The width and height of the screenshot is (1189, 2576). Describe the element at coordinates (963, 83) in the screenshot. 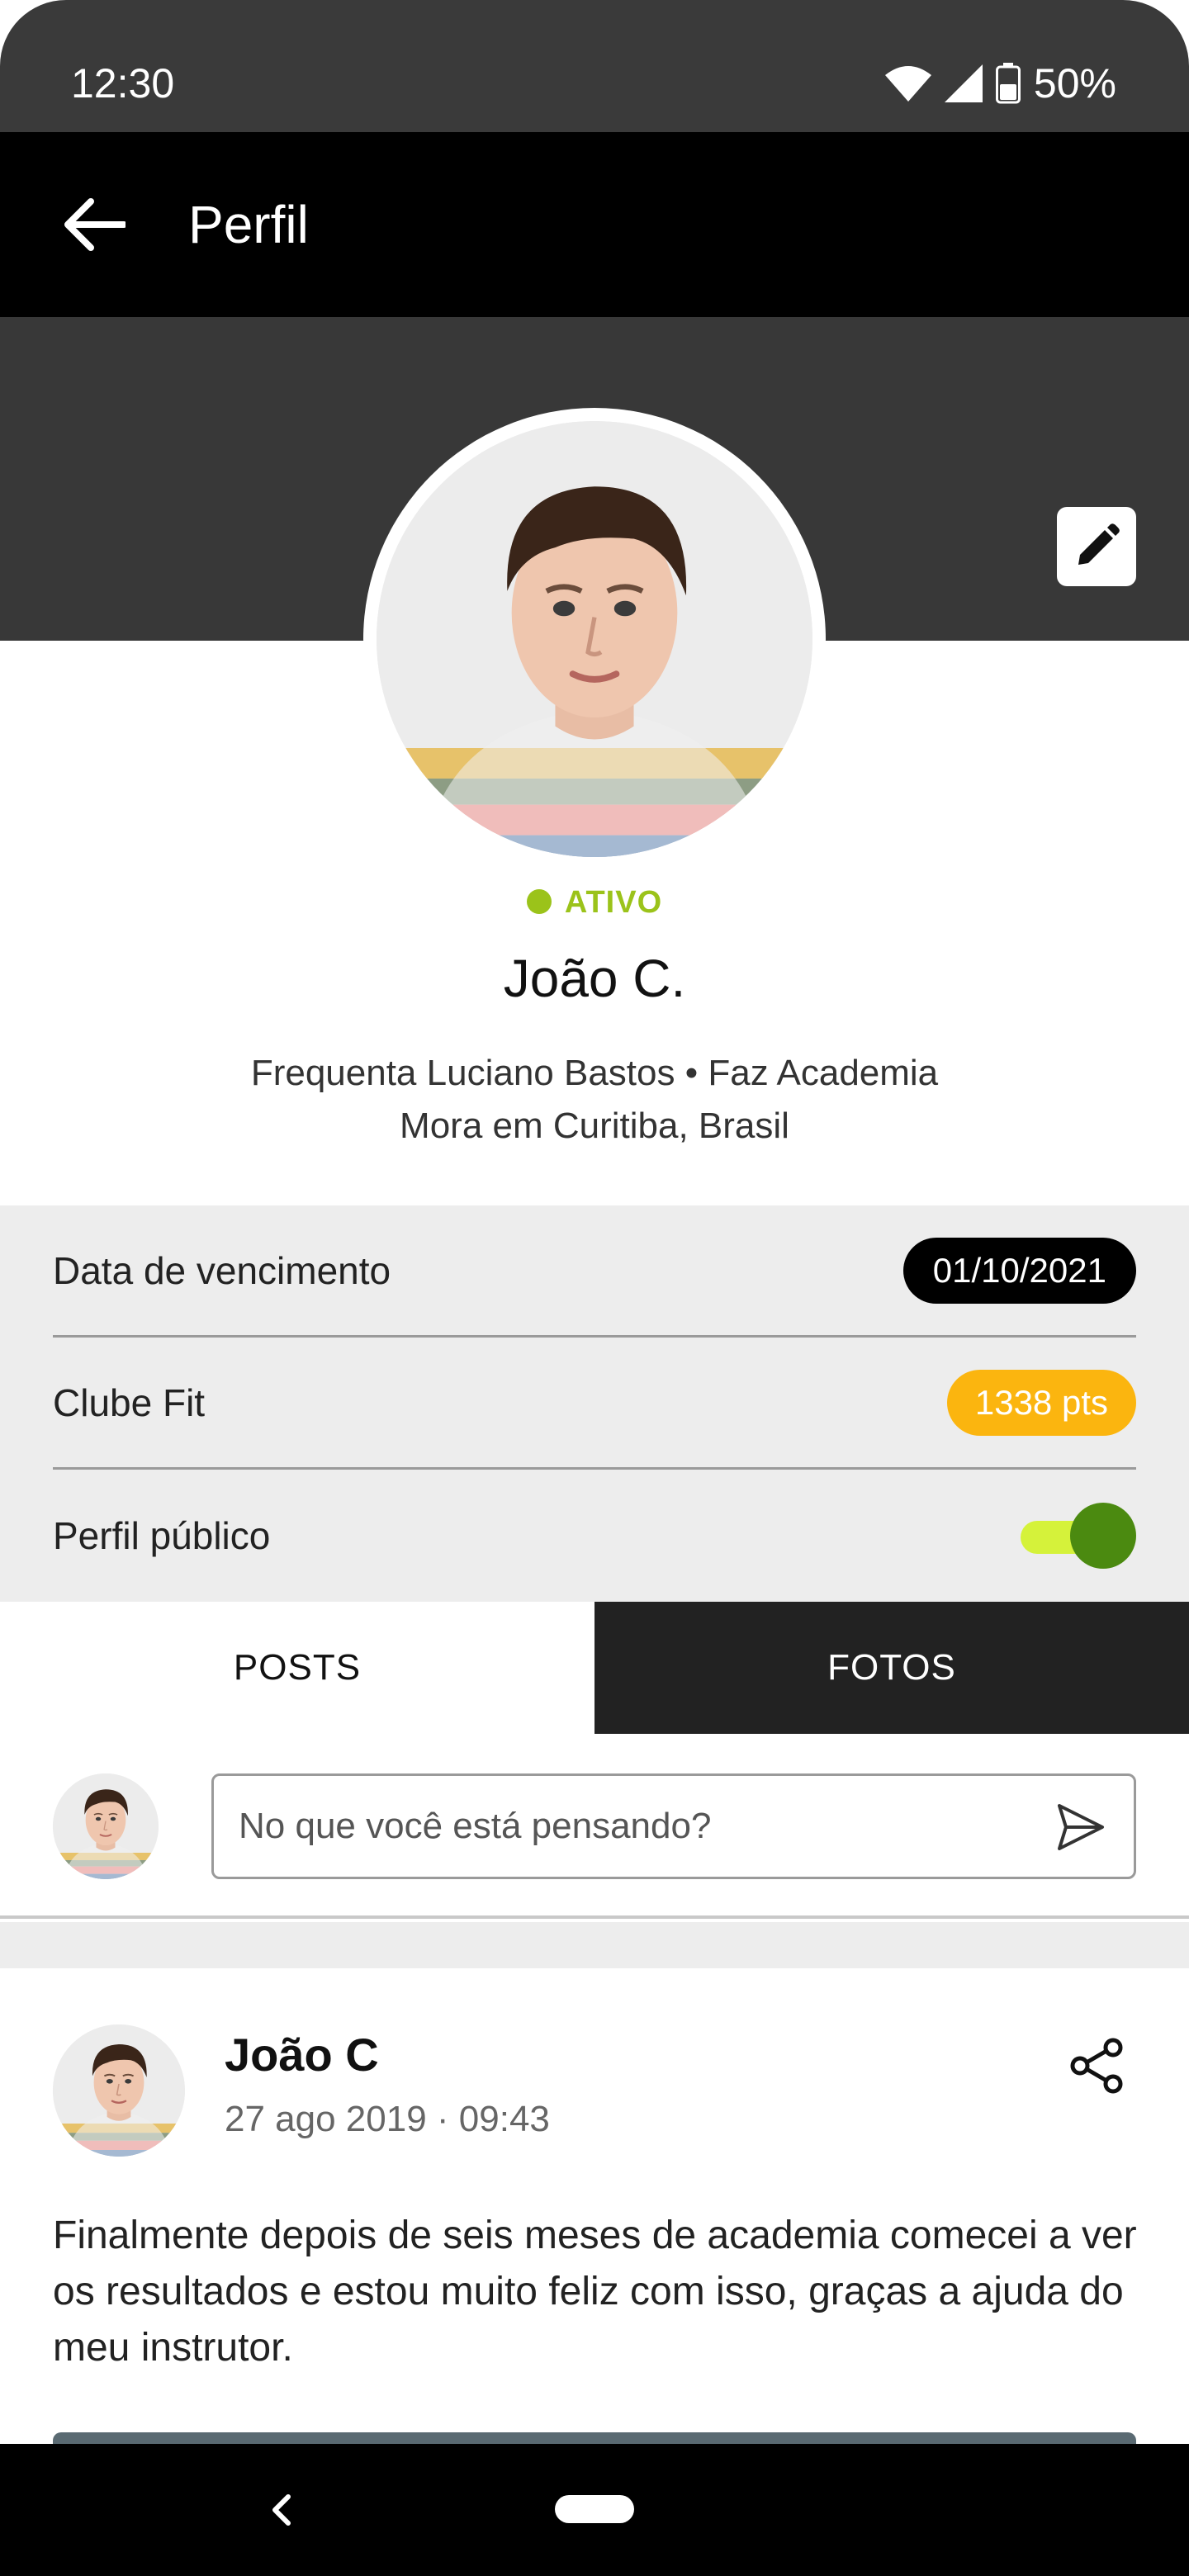

I see `signal-icon` at that location.